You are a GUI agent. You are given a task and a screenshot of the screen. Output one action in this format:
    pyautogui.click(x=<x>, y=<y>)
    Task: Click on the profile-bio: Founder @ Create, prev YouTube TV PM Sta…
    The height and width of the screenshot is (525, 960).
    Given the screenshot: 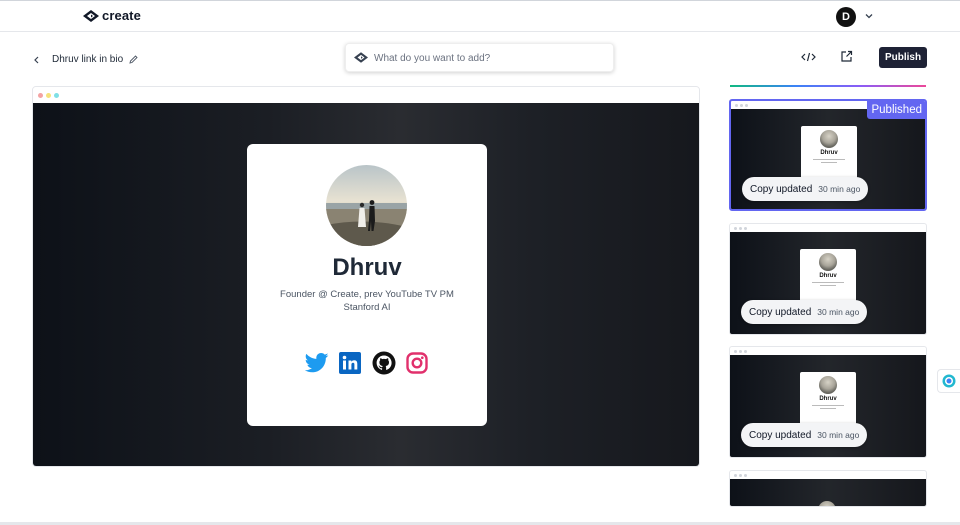 What is the action you would take?
    pyautogui.click(x=367, y=301)
    